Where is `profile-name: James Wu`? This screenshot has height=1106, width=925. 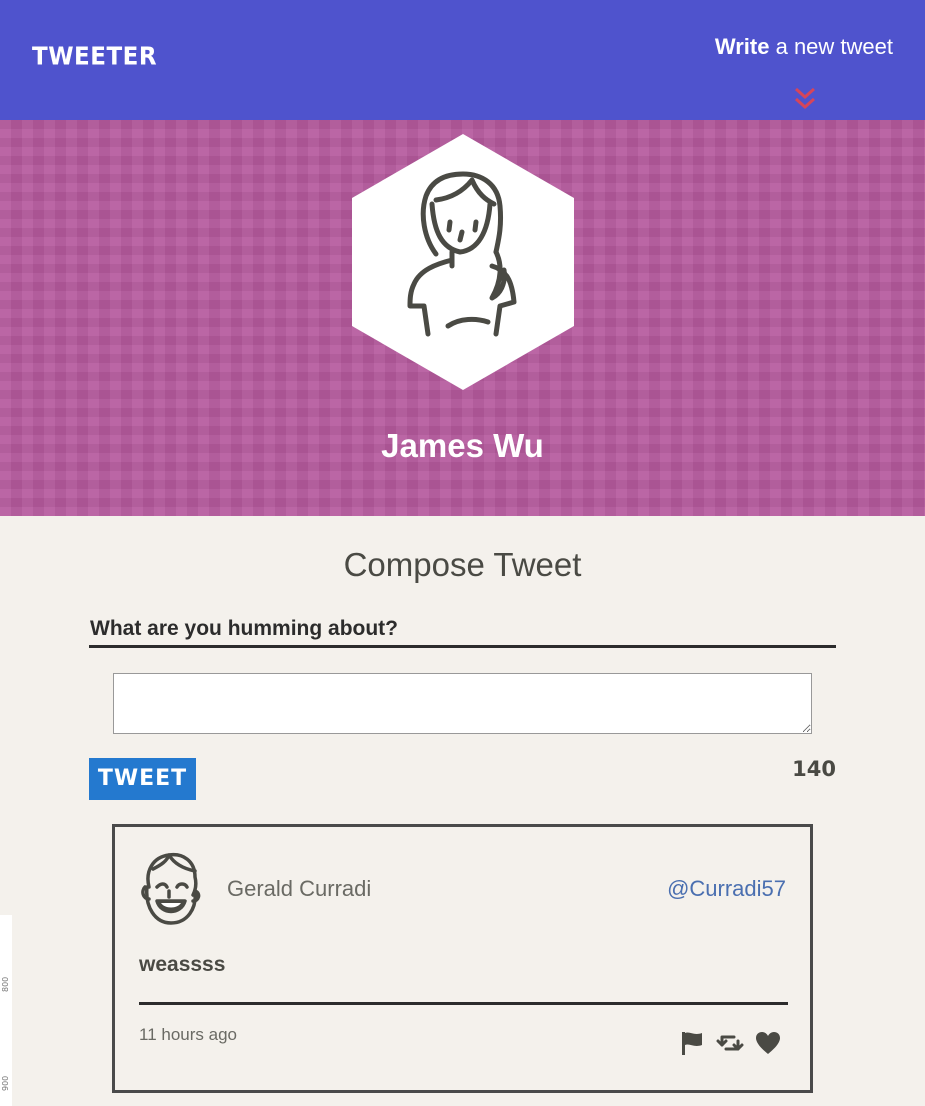
profile-name: James Wu is located at coordinates (462, 445).